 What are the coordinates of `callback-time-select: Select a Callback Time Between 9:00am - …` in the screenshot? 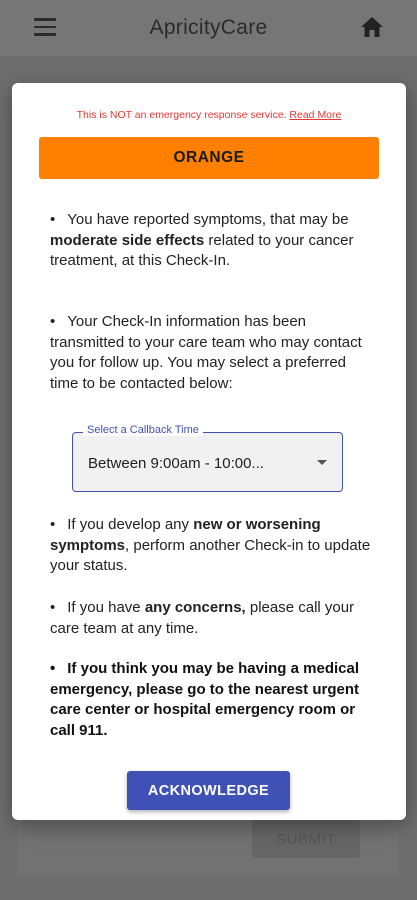 It's located at (207, 458).